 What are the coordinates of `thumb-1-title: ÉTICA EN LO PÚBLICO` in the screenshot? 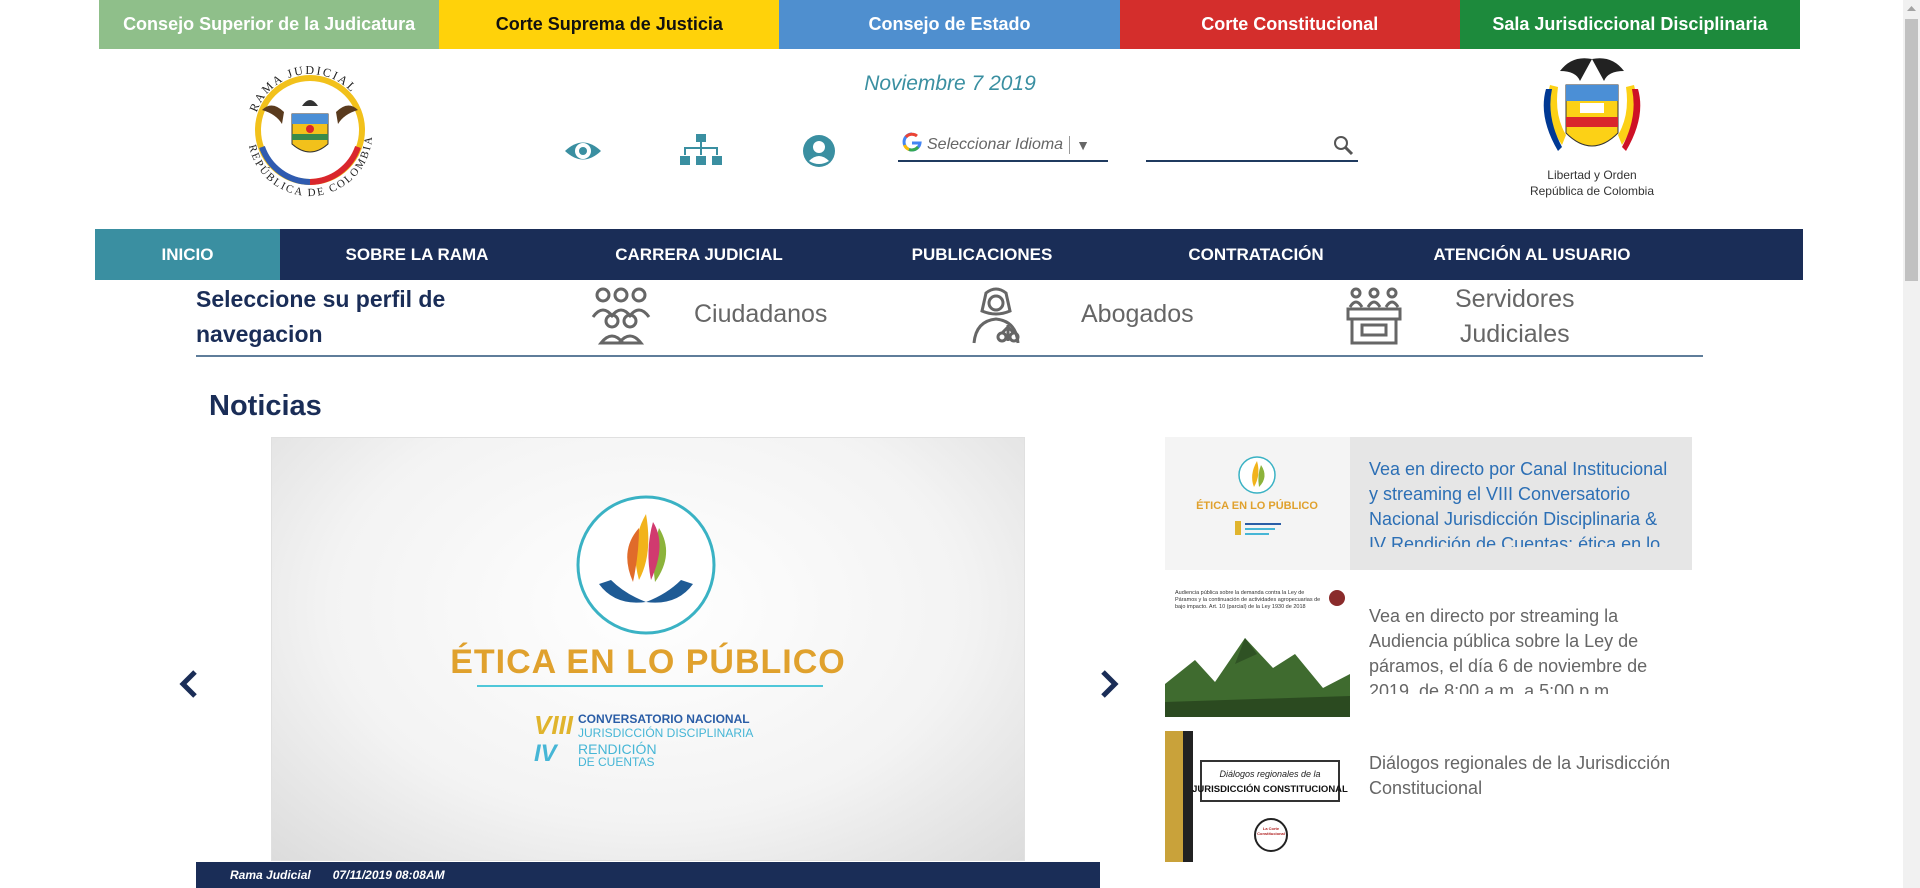 It's located at (1257, 505).